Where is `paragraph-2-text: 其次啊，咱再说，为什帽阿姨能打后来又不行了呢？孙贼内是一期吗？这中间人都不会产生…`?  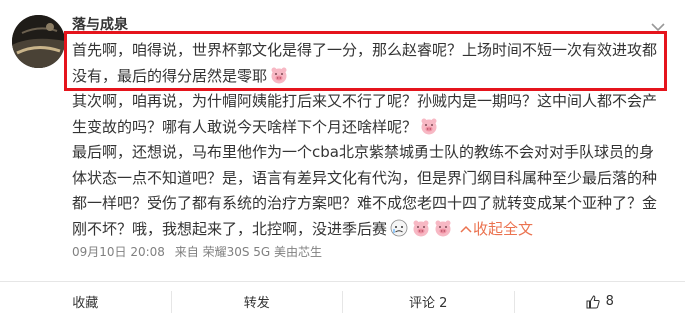 paragraph-2-text: 其次啊，咱再说，为什帽阿姨能打后来又不行了呢？孙贼内是一期吗？这中间人都不会产生… is located at coordinates (365, 114).